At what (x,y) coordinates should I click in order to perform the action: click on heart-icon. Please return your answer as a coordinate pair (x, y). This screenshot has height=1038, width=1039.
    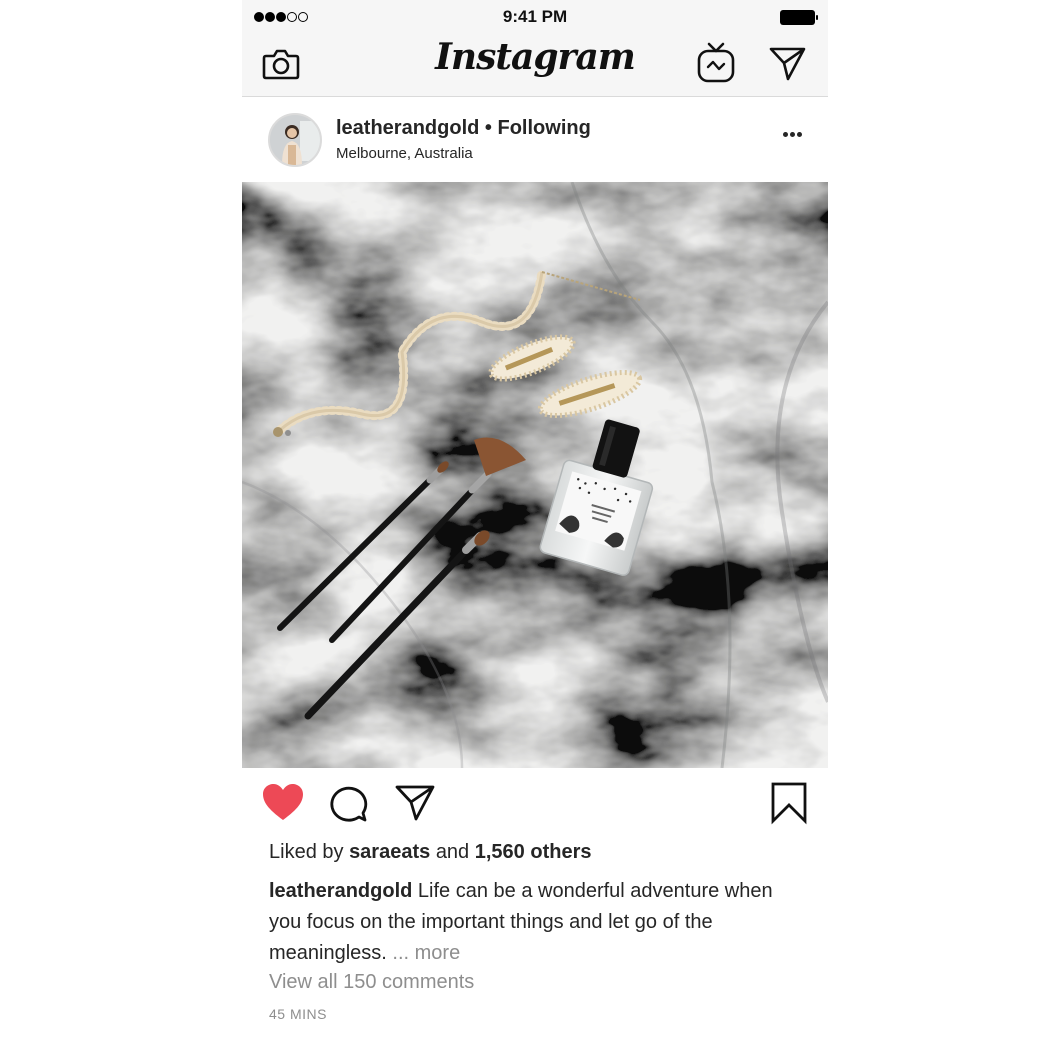
    Looking at the image, I should click on (283, 802).